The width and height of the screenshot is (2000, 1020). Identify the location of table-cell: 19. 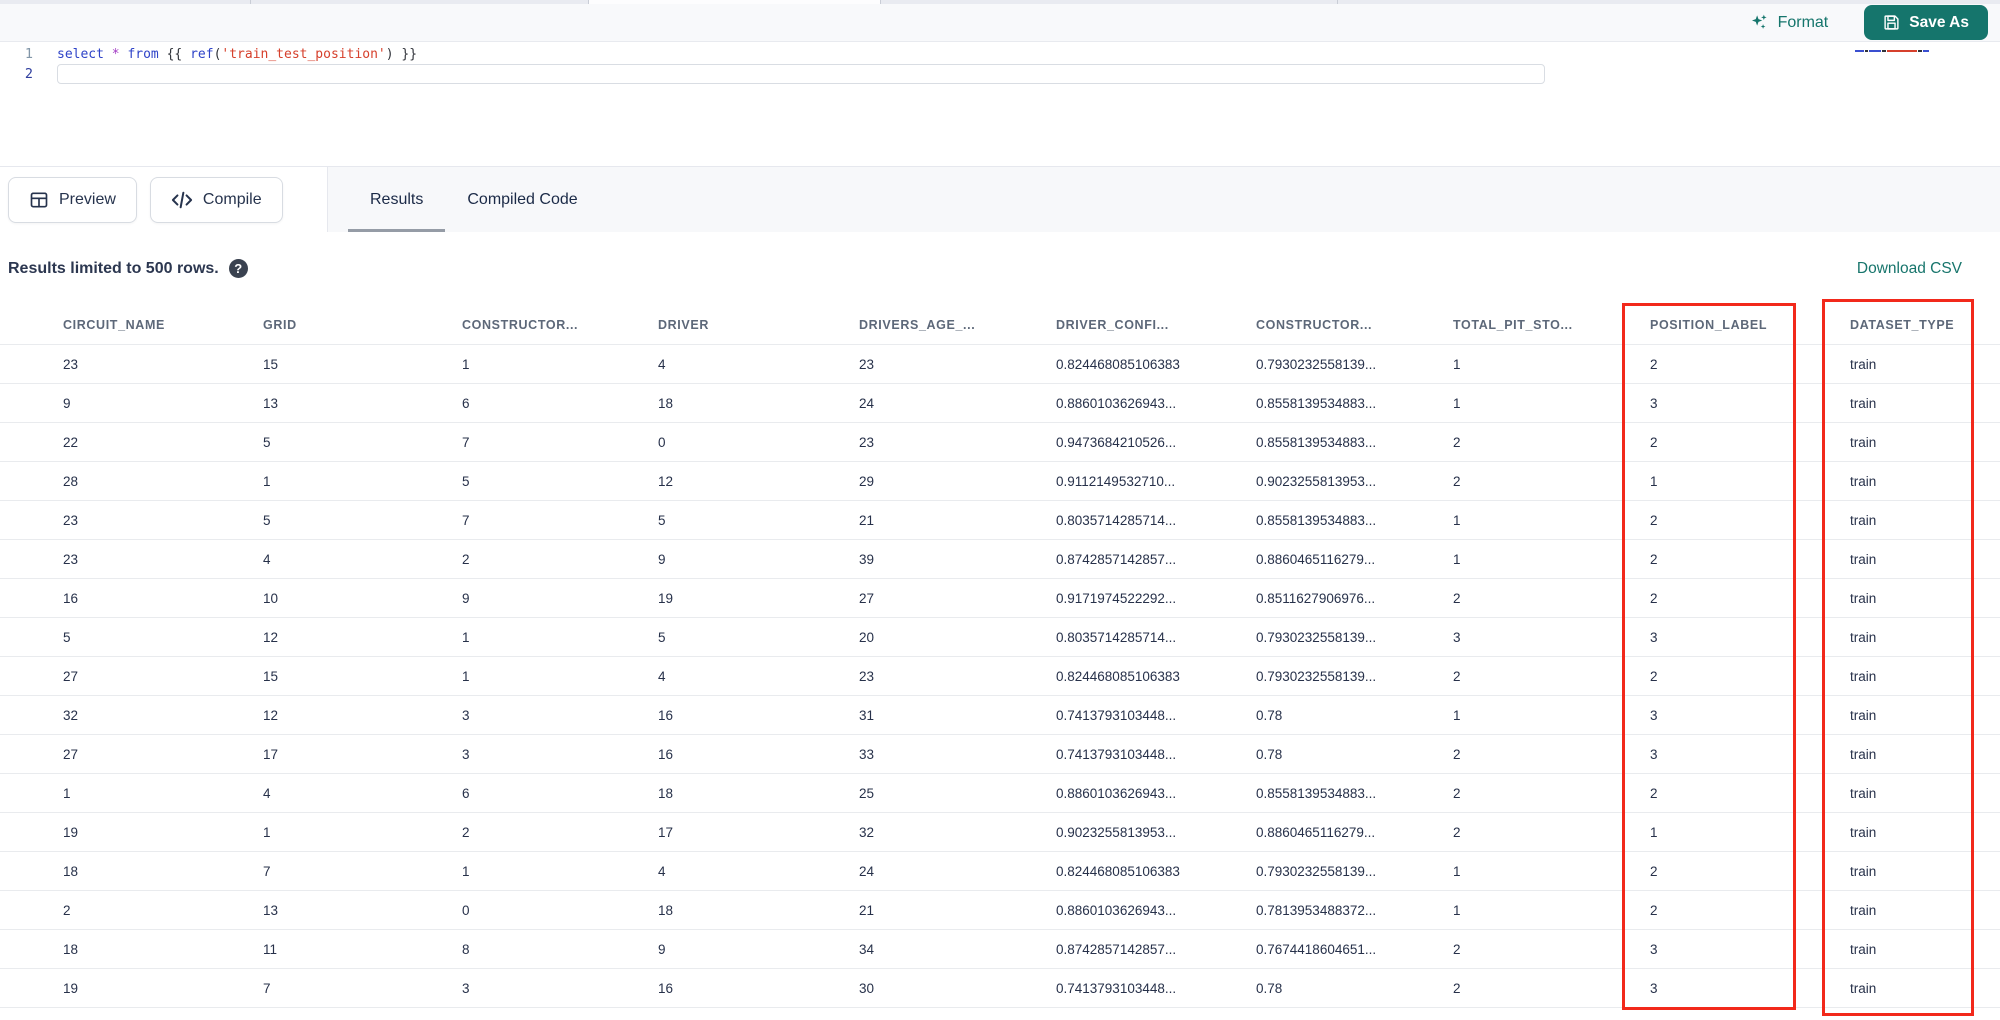
(666, 598).